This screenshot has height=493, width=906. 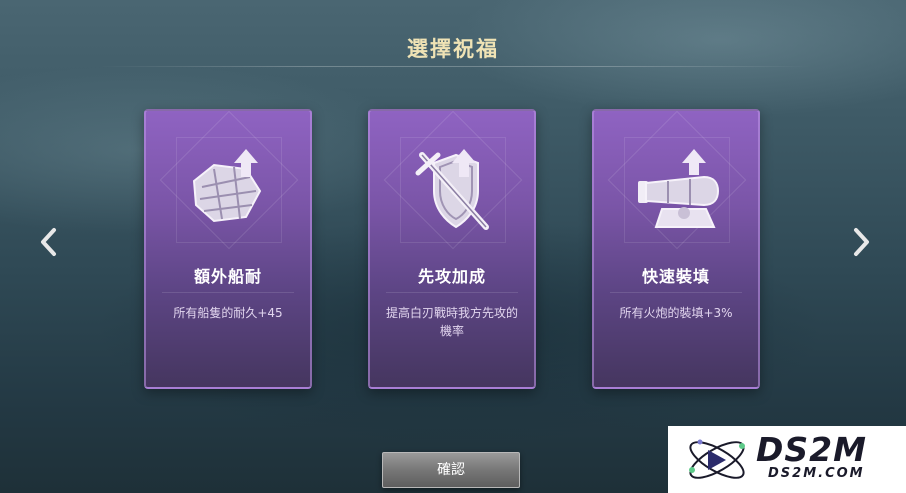 What do you see at coordinates (228, 313) in the screenshot?
I see `card-description: 所有船隻的耐久+45` at bounding box center [228, 313].